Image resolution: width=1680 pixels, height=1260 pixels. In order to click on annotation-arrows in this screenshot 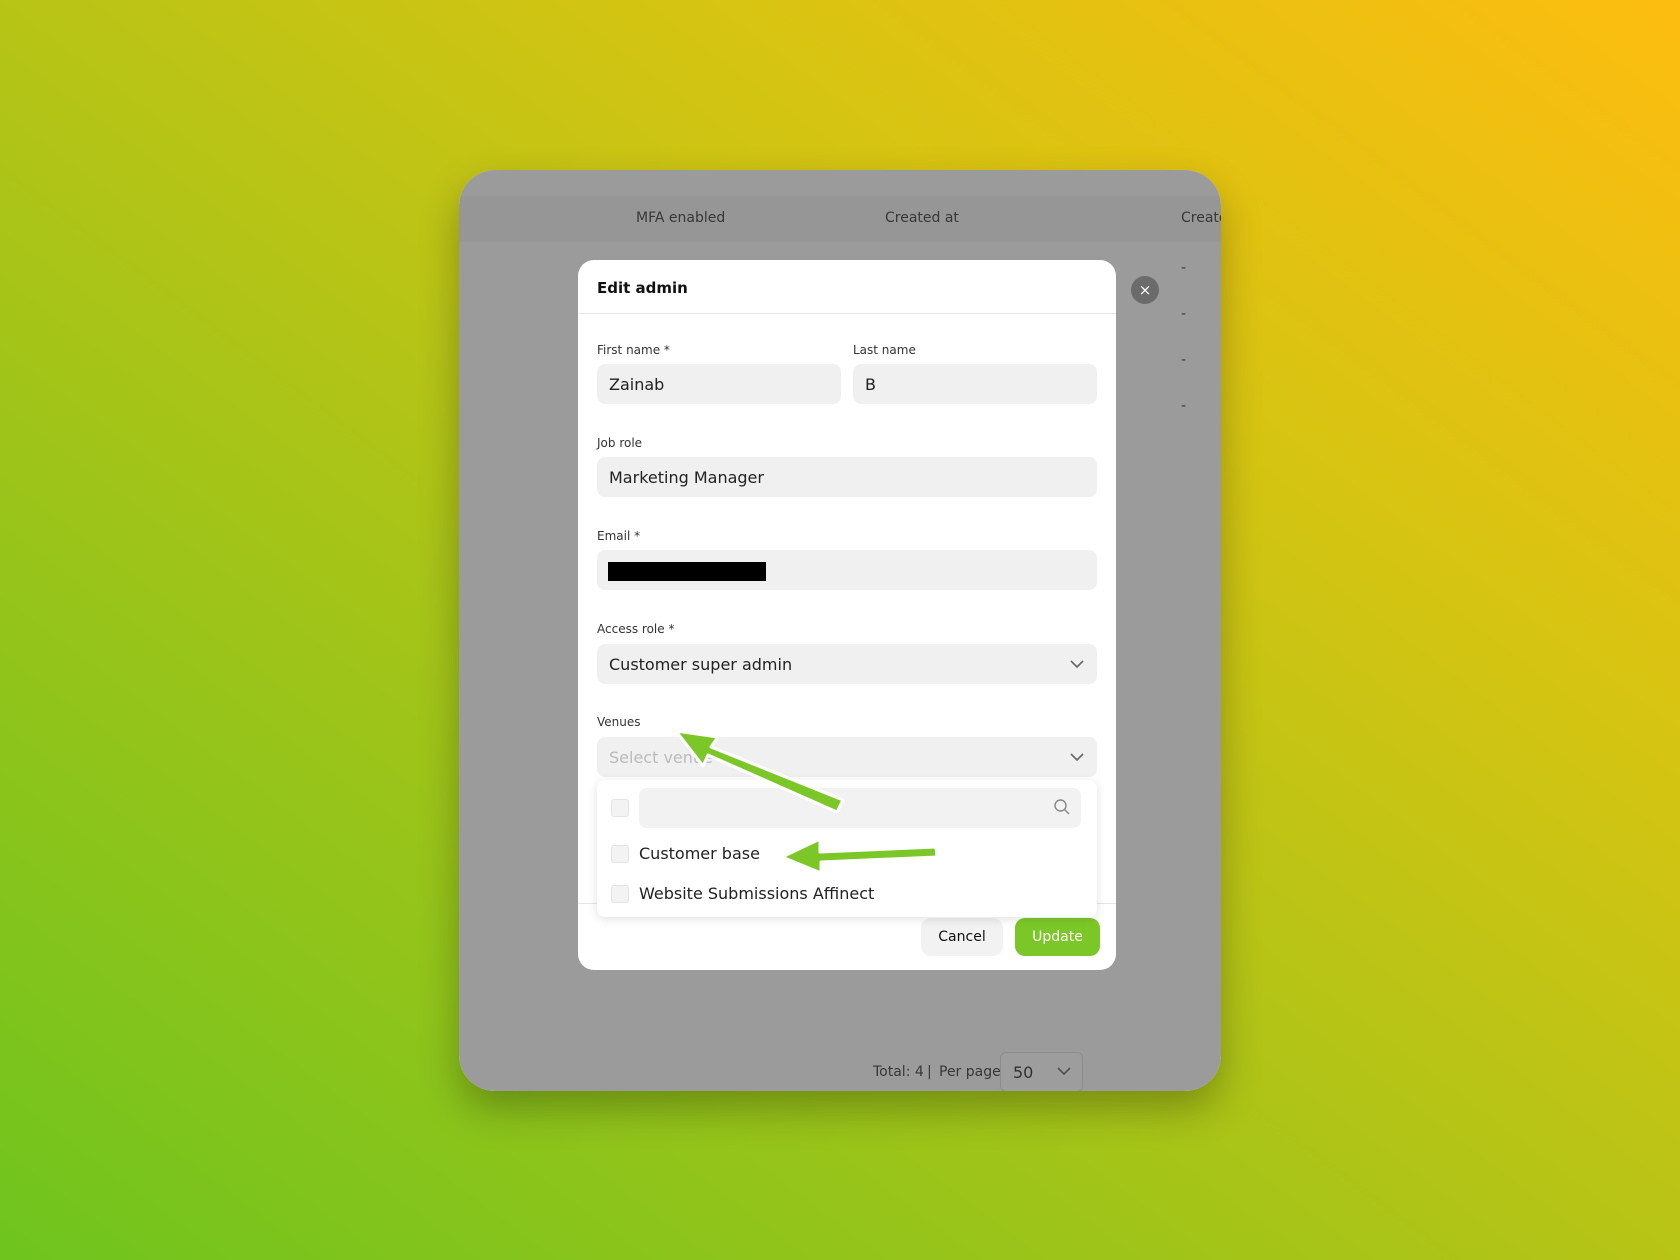, I will do `click(806, 802)`.